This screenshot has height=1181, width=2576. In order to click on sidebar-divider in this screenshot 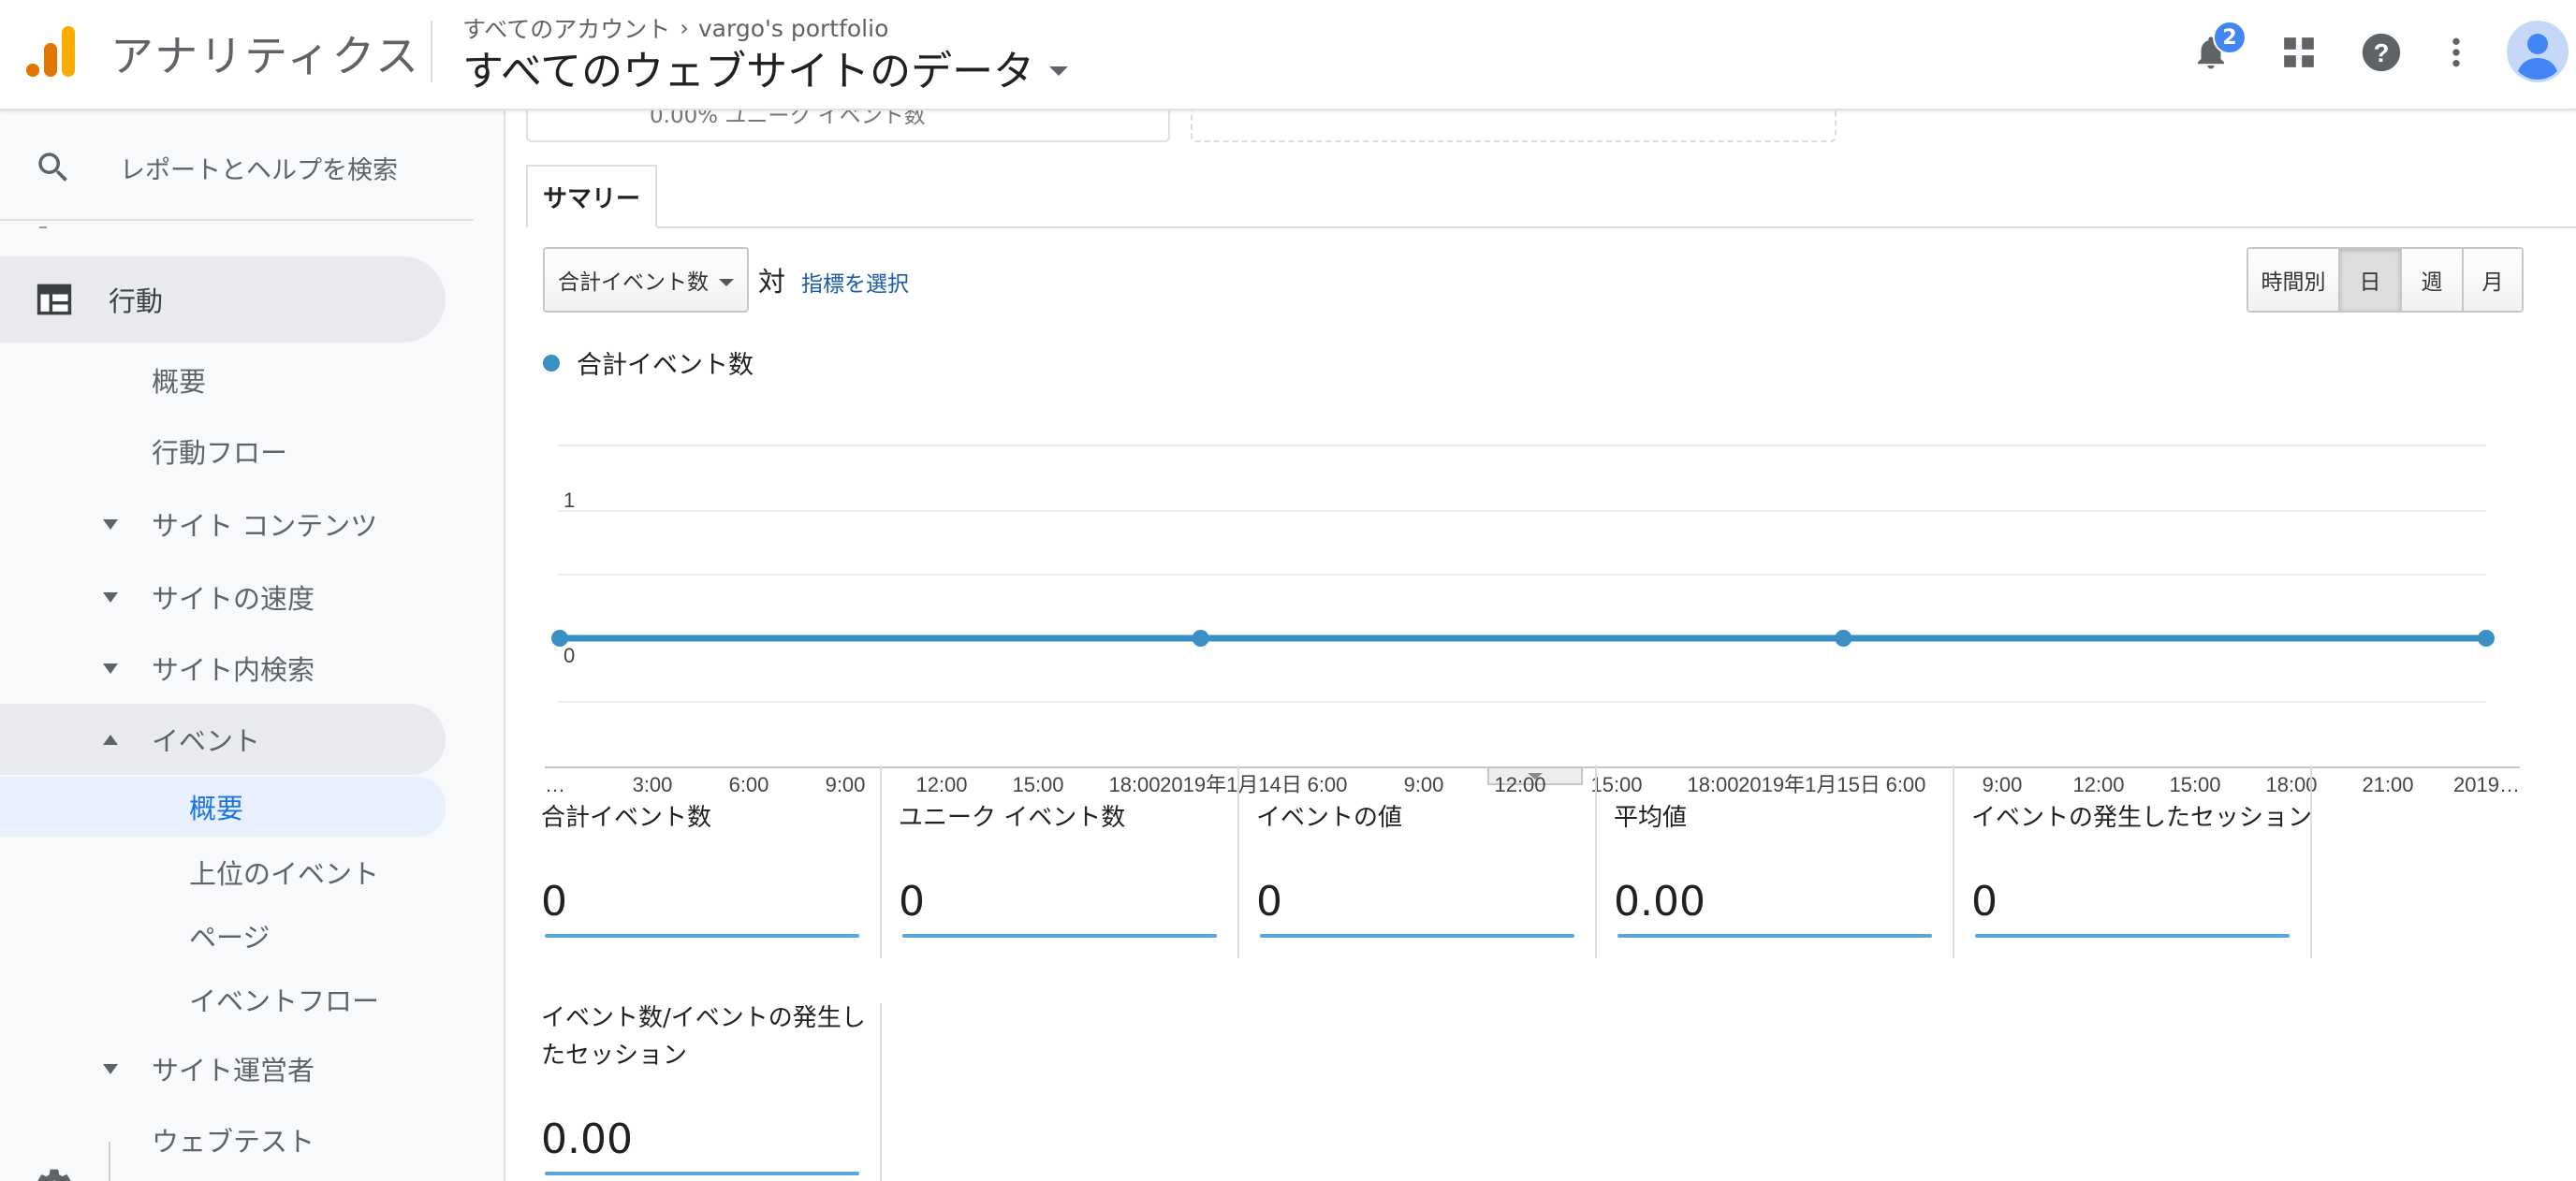, I will do `click(109, 1161)`.